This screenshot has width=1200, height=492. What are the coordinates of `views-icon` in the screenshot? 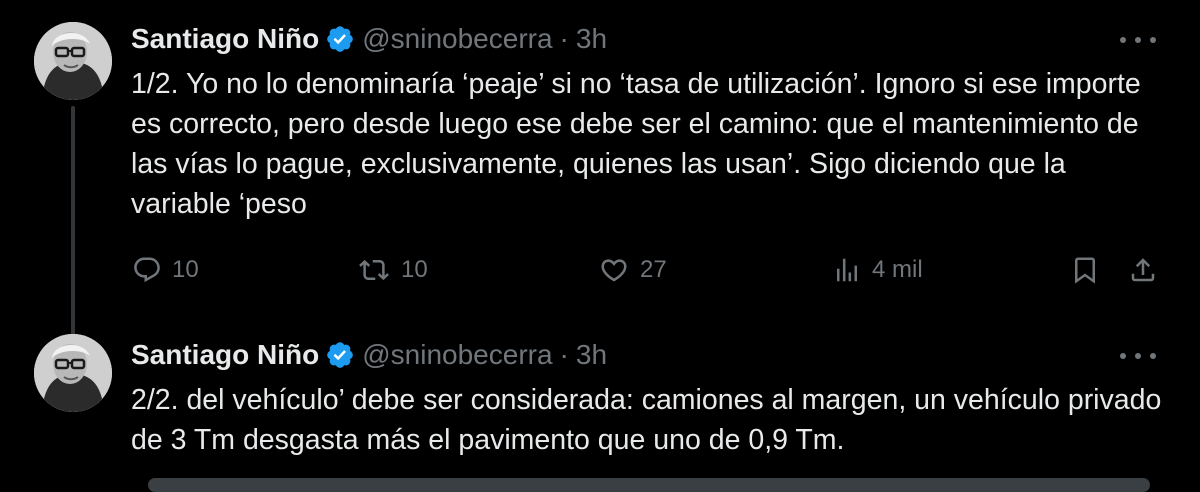 It's located at (847, 270).